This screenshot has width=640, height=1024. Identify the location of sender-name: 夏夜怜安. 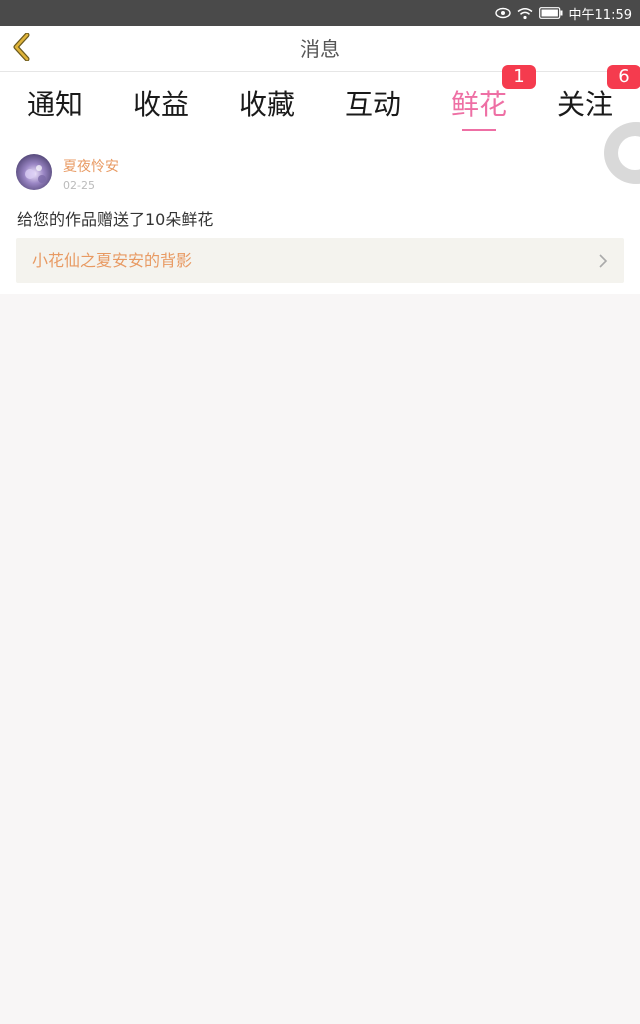
(91, 166).